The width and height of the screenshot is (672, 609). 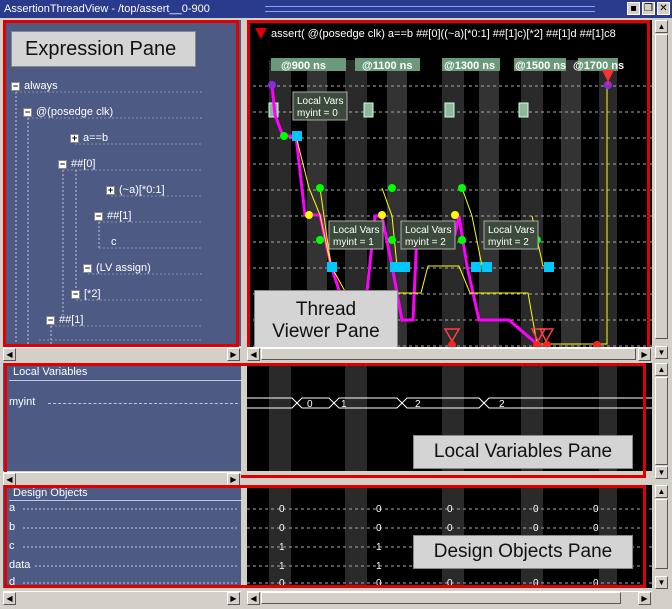 I want to click on myint-val-0: 0, so click(x=310, y=404).